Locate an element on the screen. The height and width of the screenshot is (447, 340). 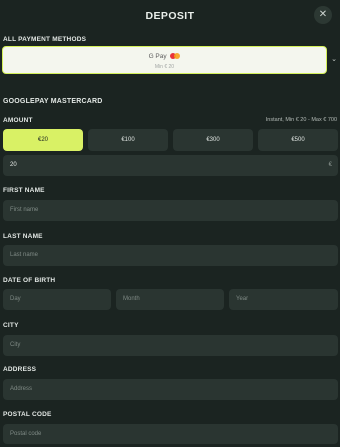
close-icon: ✕ is located at coordinates (323, 14).